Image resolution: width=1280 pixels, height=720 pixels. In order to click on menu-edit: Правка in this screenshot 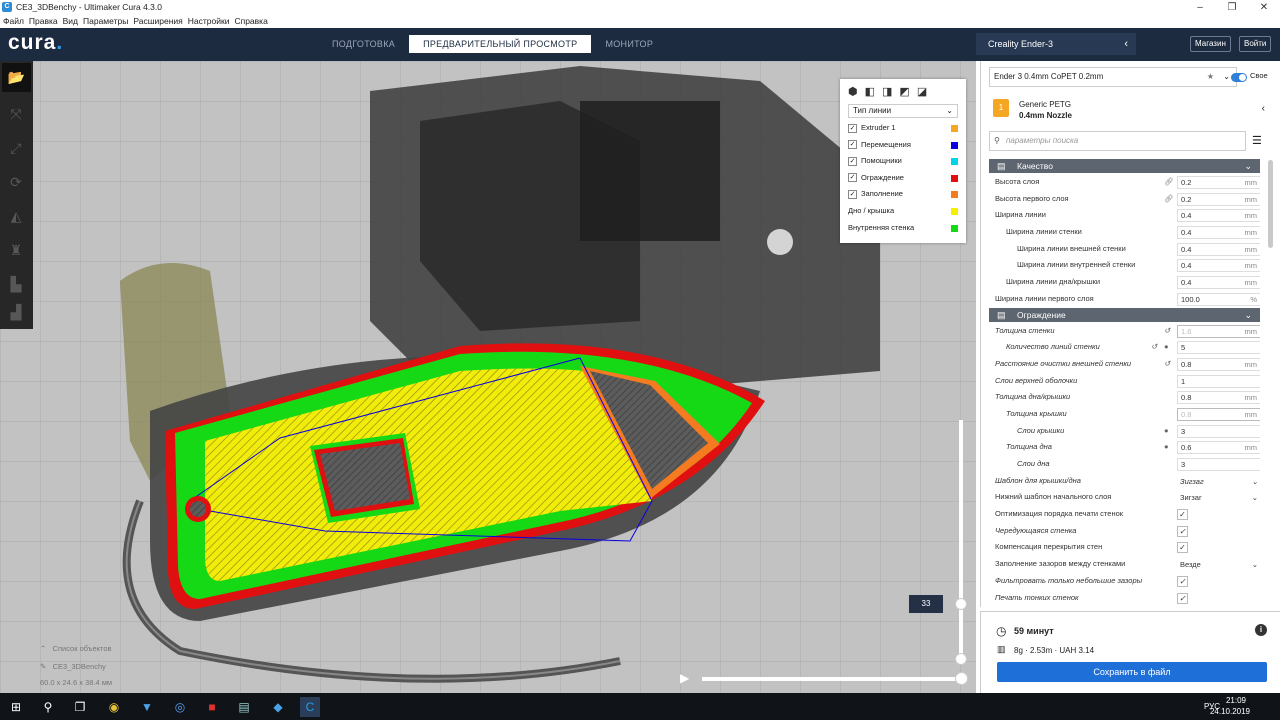, I will do `click(43, 21)`.